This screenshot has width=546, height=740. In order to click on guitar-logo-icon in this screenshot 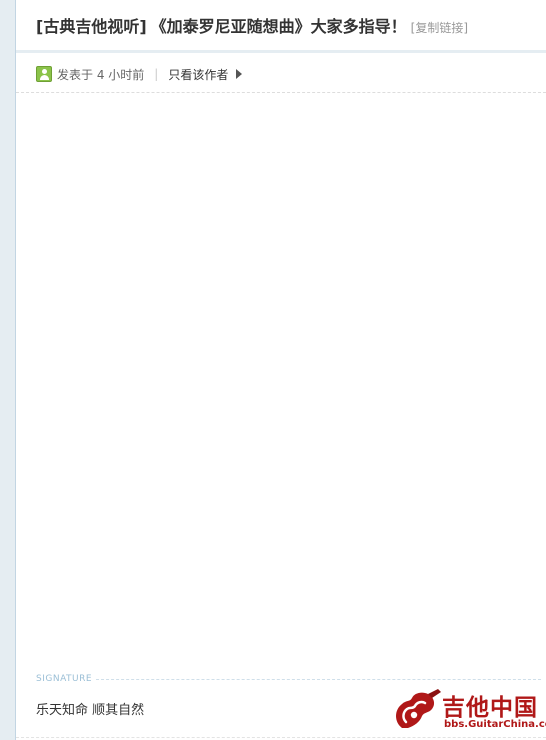, I will do `click(418, 708)`.